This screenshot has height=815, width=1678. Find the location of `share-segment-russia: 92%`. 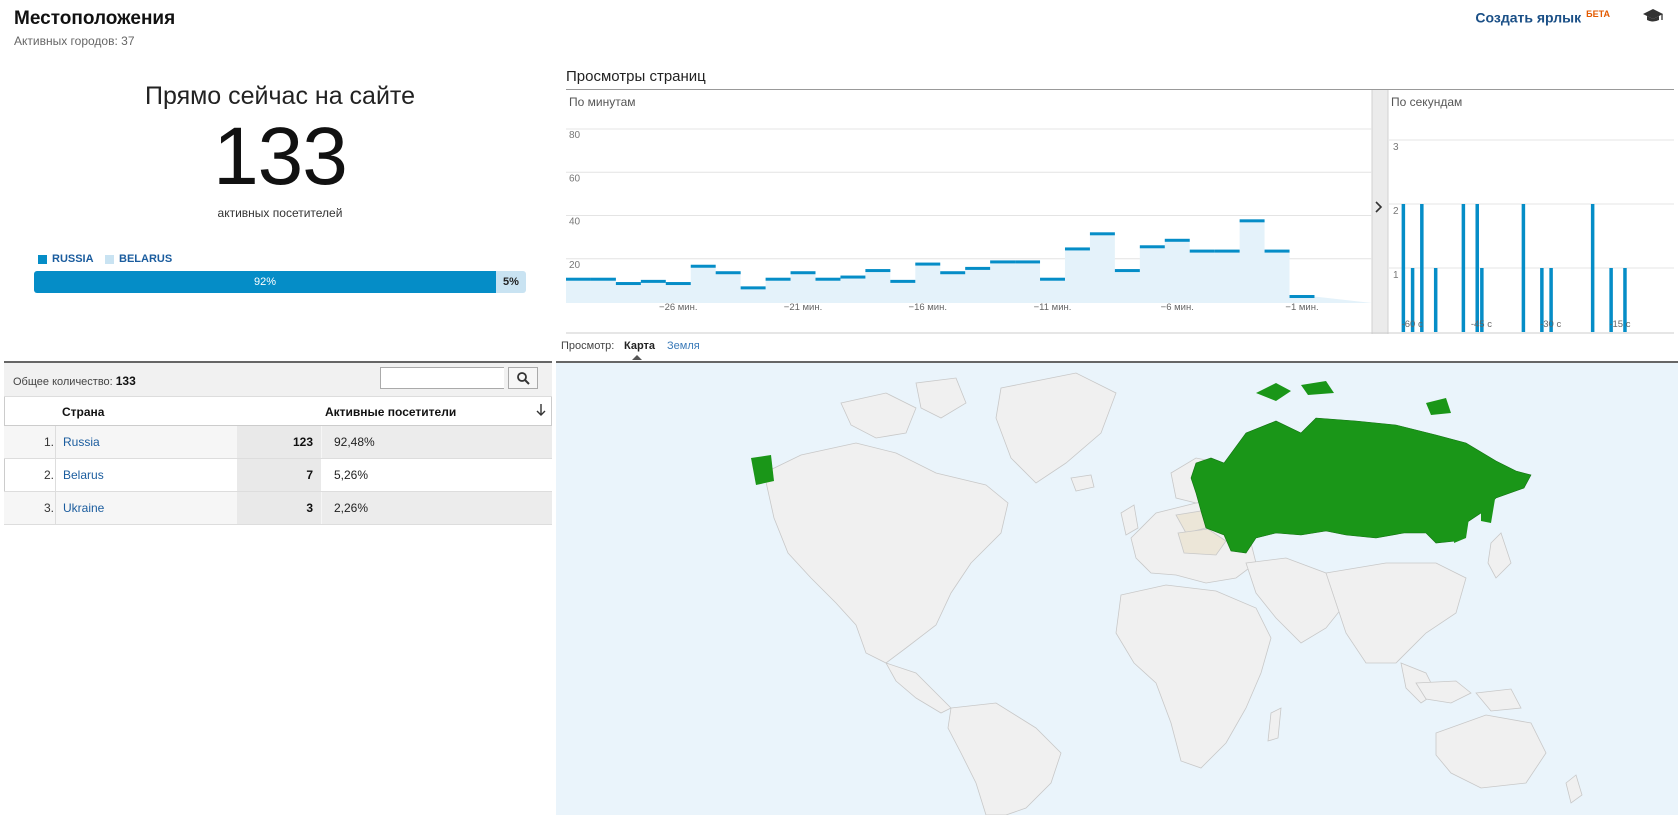

share-segment-russia: 92% is located at coordinates (265, 282).